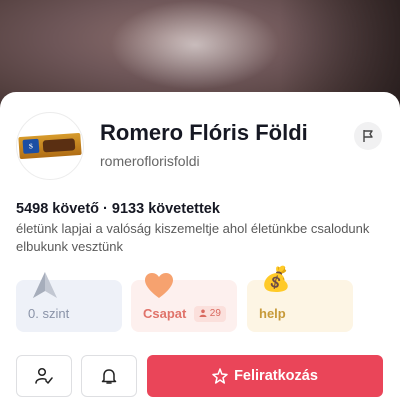  I want to click on team-member-badge: 29, so click(210, 314).